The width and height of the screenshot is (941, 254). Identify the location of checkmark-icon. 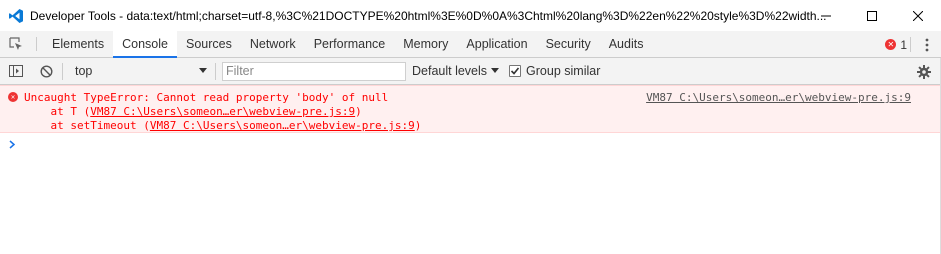
(515, 71).